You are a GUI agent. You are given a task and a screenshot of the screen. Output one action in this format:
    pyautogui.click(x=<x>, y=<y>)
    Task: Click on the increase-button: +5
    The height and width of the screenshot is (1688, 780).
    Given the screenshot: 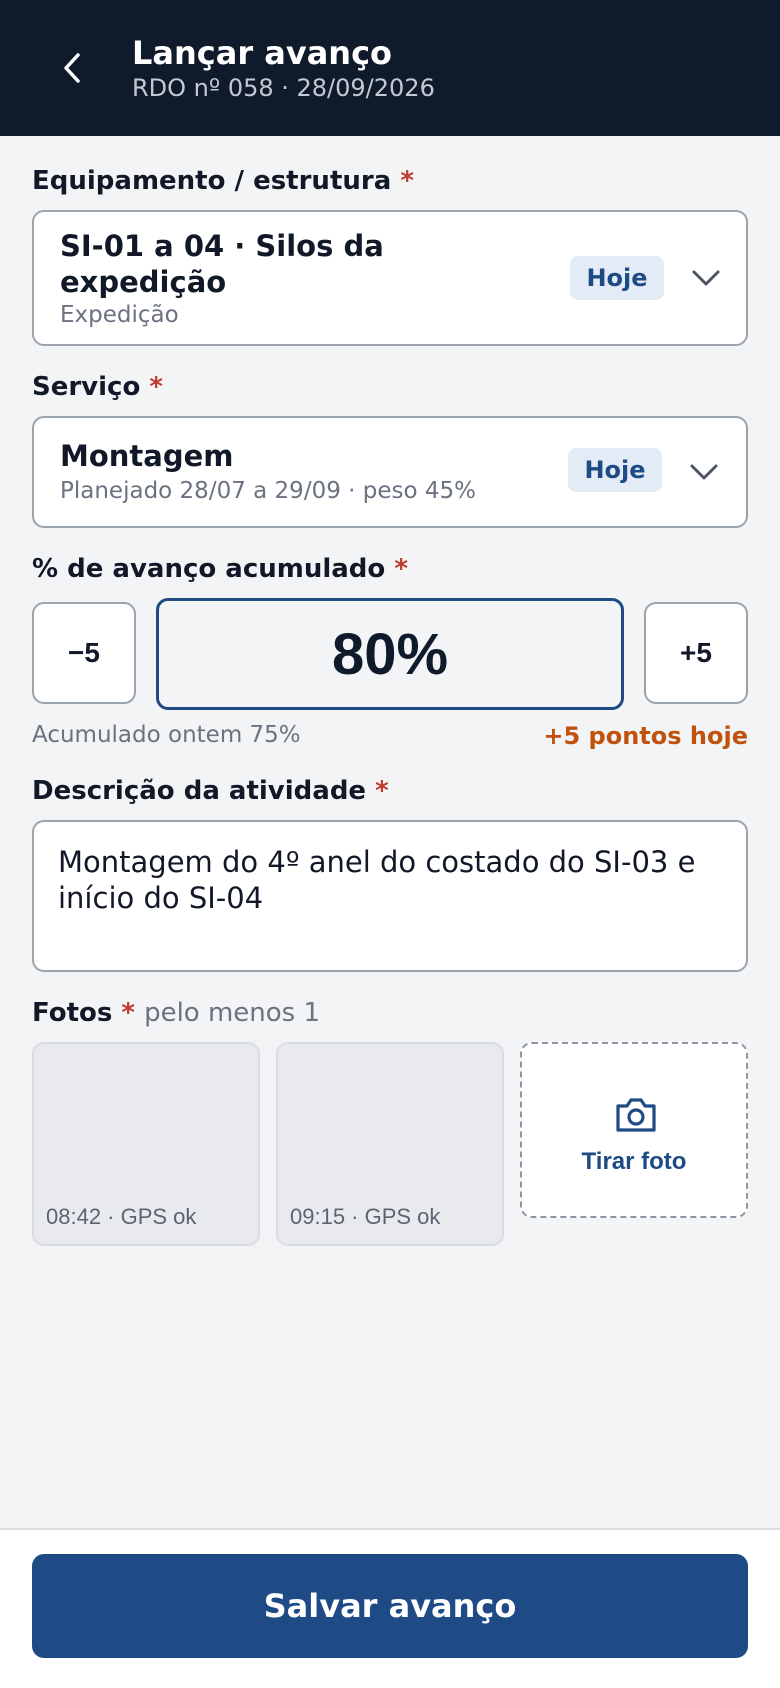 What is the action you would take?
    pyautogui.click(x=696, y=653)
    